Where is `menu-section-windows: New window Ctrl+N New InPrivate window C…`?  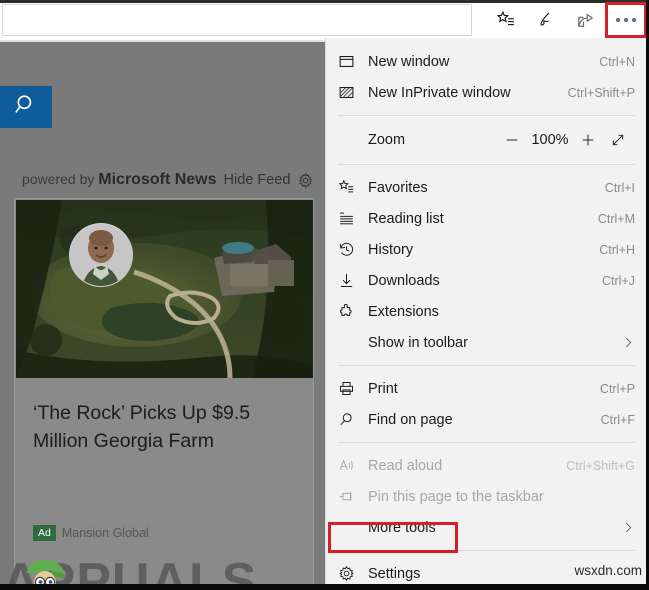 menu-section-windows: New window Ctrl+N New InPrivate window C… is located at coordinates (487, 73).